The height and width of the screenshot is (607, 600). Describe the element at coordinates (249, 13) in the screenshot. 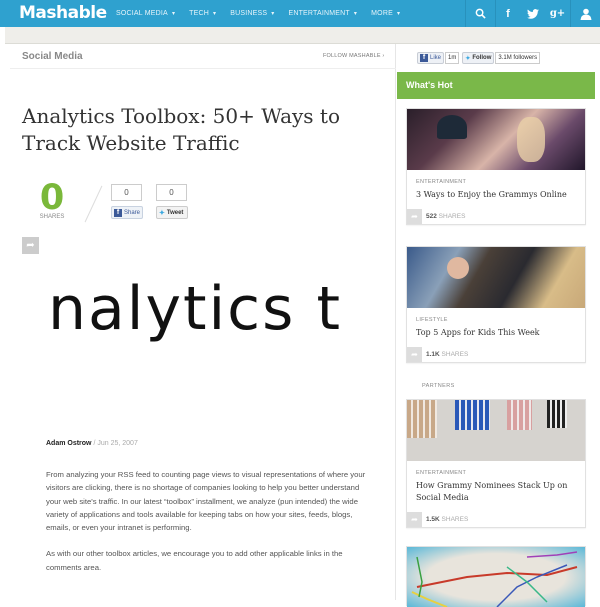

I see `nav-label: BUSINESS` at that location.